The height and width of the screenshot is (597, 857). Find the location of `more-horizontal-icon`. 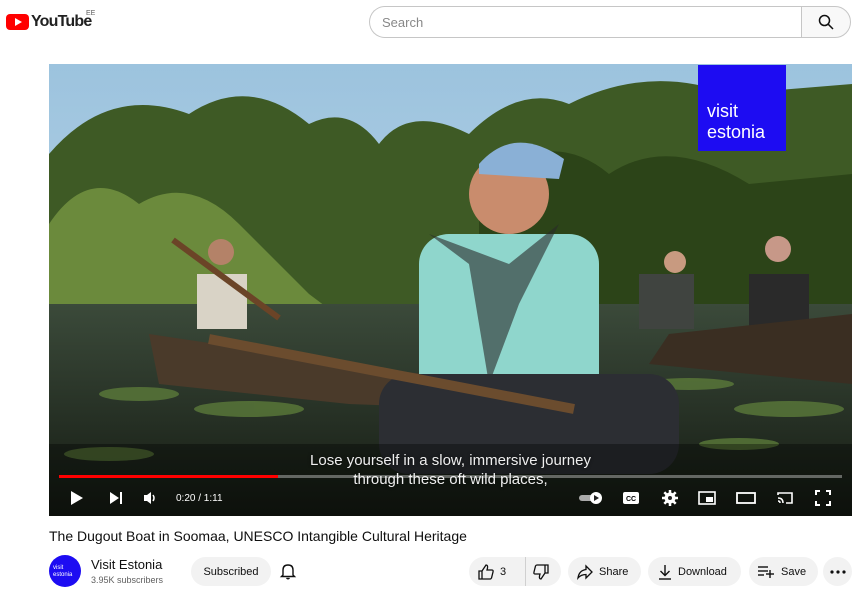

more-horizontal-icon is located at coordinates (837, 571).